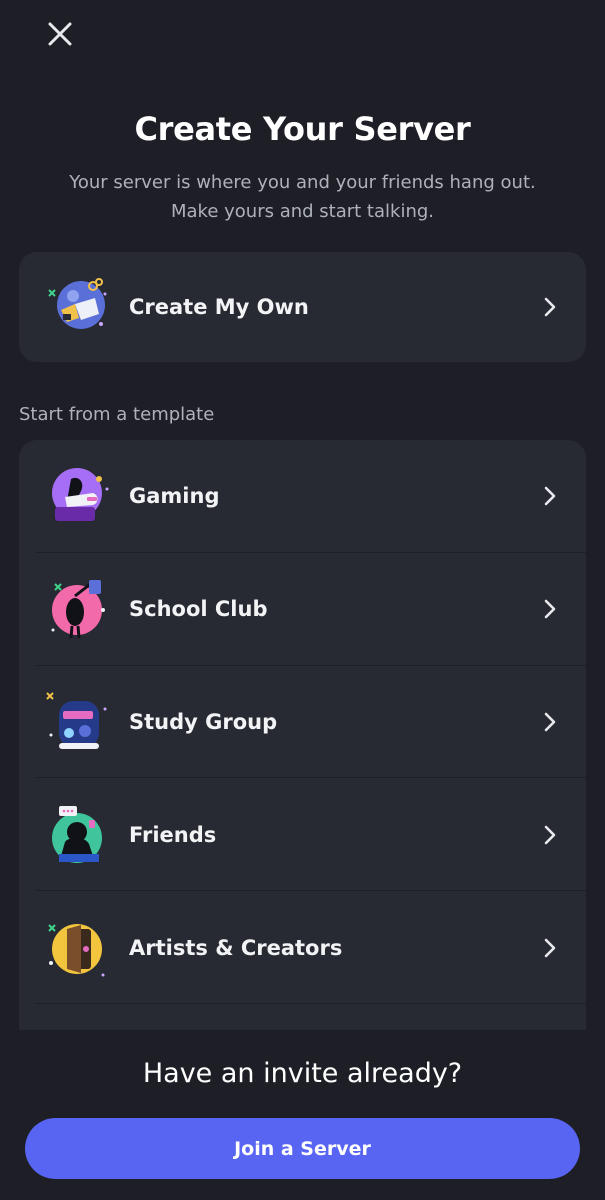 This screenshot has height=1200, width=605. What do you see at coordinates (302, 211) in the screenshot?
I see `subtitle-line-2: Make yours and start talking.` at bounding box center [302, 211].